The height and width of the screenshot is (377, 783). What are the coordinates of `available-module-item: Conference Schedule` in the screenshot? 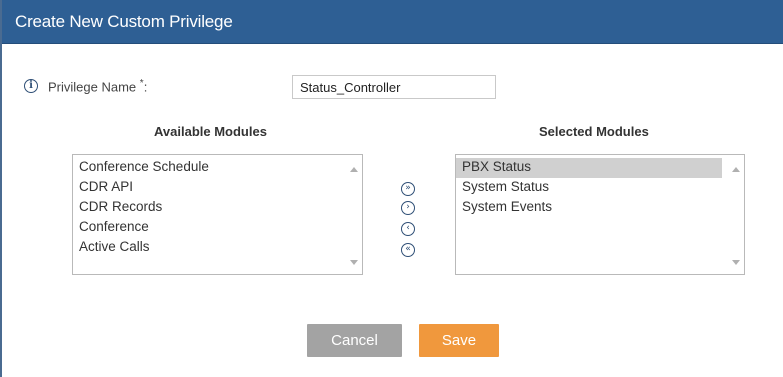 It's located at (217, 168).